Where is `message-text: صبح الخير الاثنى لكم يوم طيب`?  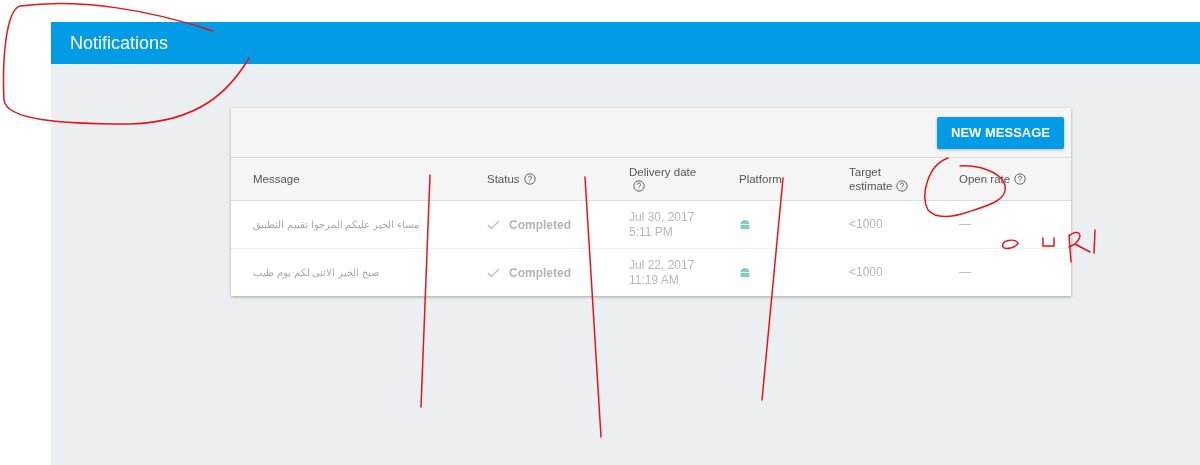
message-text: صبح الخير الاثنى لكم يوم طيب is located at coordinates (316, 272).